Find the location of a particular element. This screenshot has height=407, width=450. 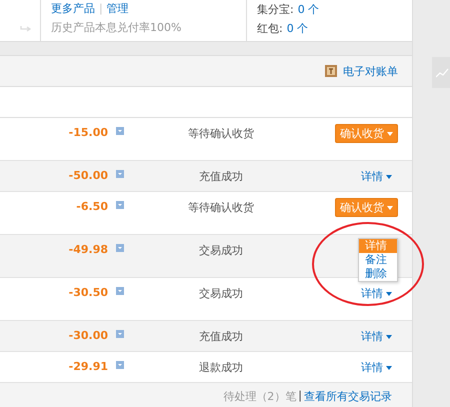

amount-text: -15.00 is located at coordinates (88, 132).